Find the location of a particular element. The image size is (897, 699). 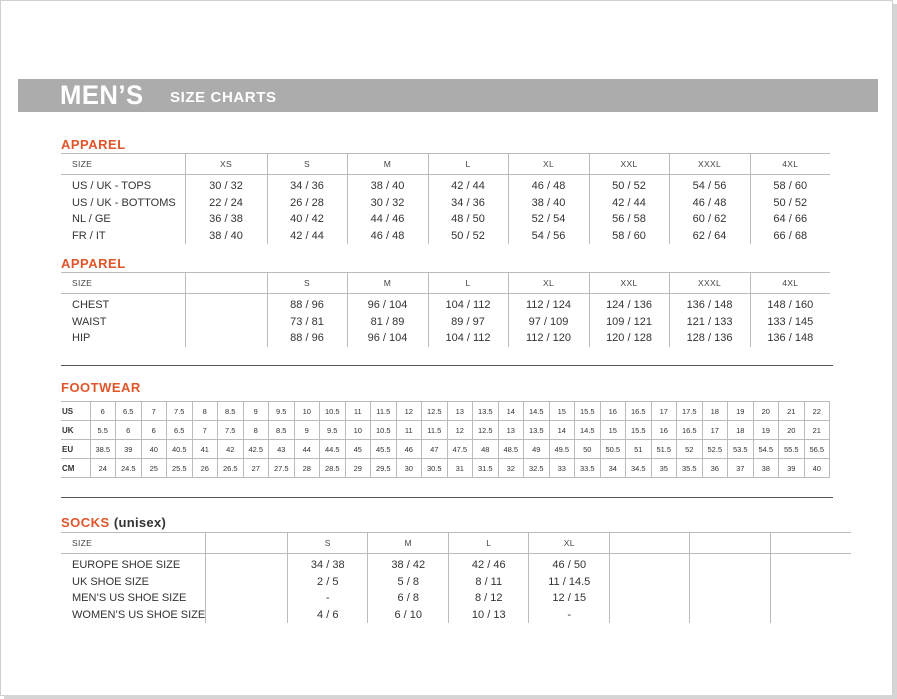

table-header-row: SIZE S M L XL is located at coordinates (456, 543).